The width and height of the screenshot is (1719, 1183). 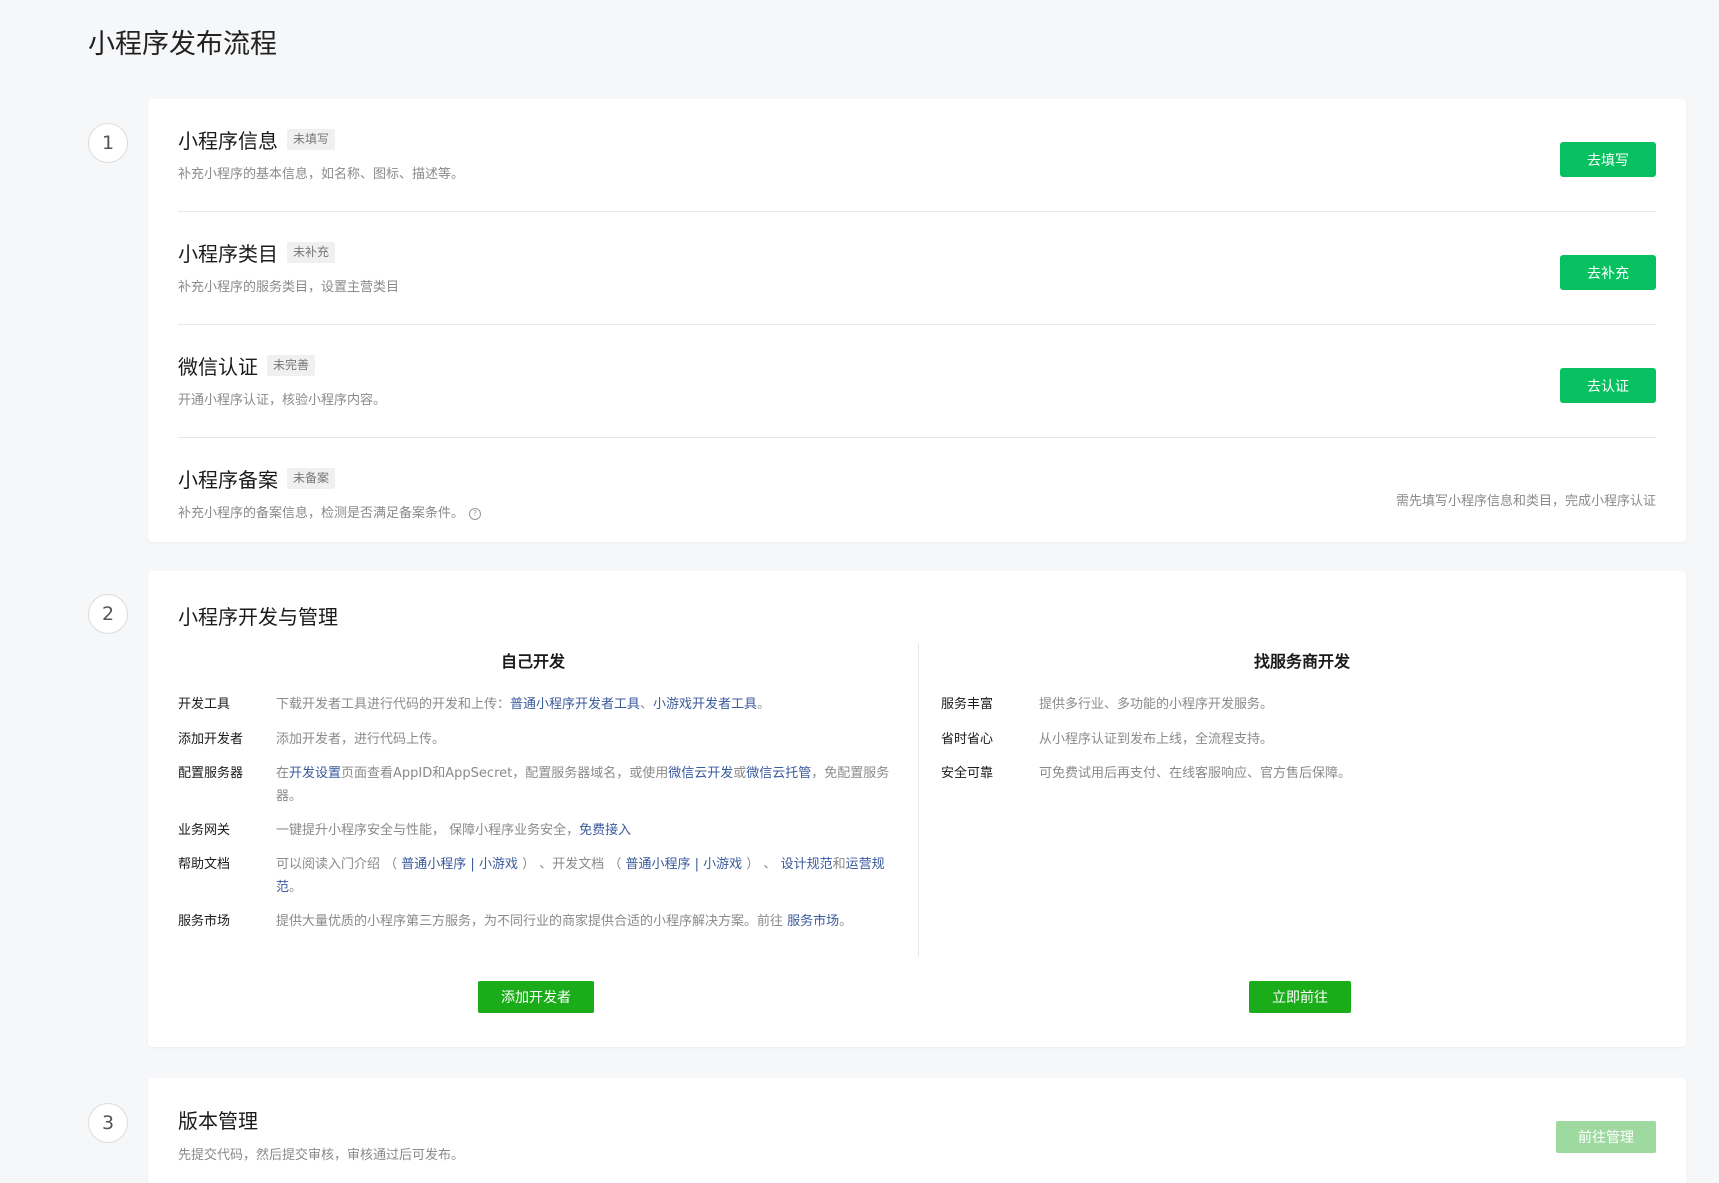 What do you see at coordinates (321, 513) in the screenshot?
I see `row-description: 补充小程序的备案信息，检测是否满足备案条件。` at bounding box center [321, 513].